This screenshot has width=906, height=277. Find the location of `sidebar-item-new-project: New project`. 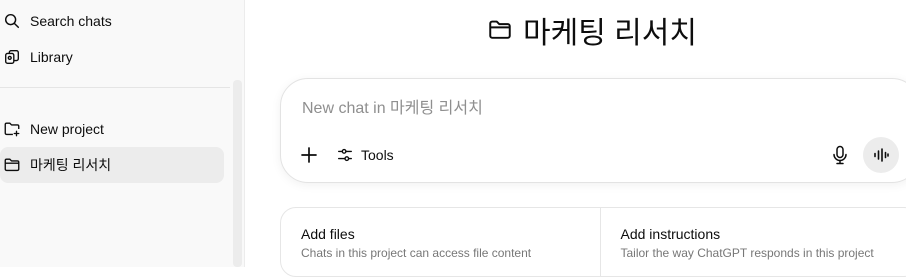

sidebar-item-new-project: New project is located at coordinates (112, 129).